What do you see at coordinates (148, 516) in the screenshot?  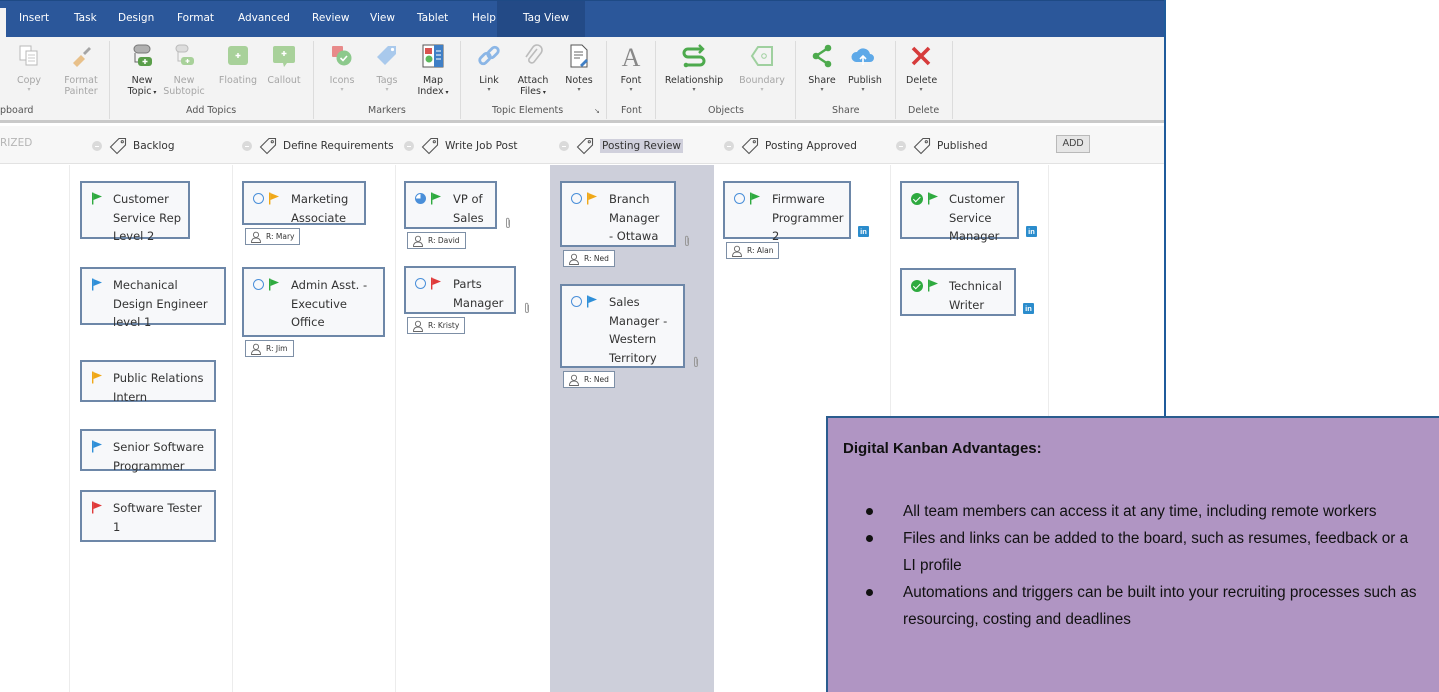 I see `kanban-card: Software Tester 1` at bounding box center [148, 516].